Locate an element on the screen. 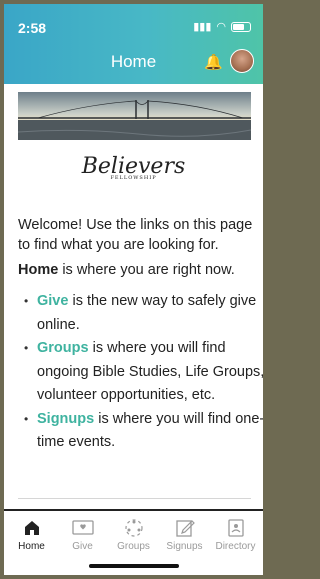 The width and height of the screenshot is (320, 579). groups-icon is located at coordinates (133, 528).